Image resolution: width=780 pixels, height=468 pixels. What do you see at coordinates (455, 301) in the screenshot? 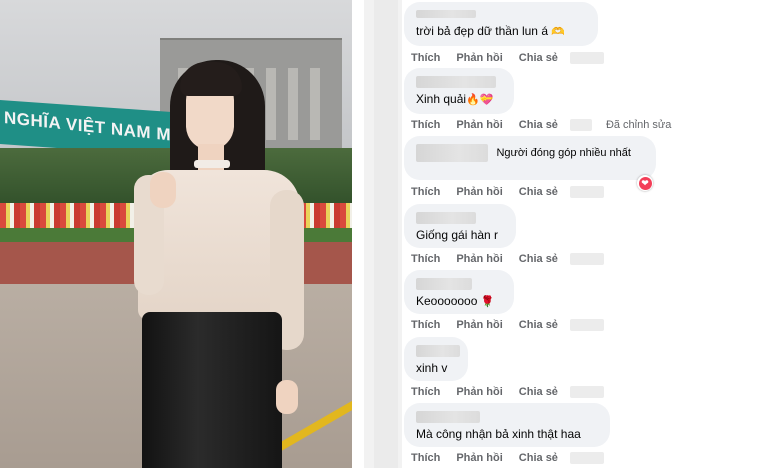
I see `comment-text: Keooooooo 🌹` at bounding box center [455, 301].